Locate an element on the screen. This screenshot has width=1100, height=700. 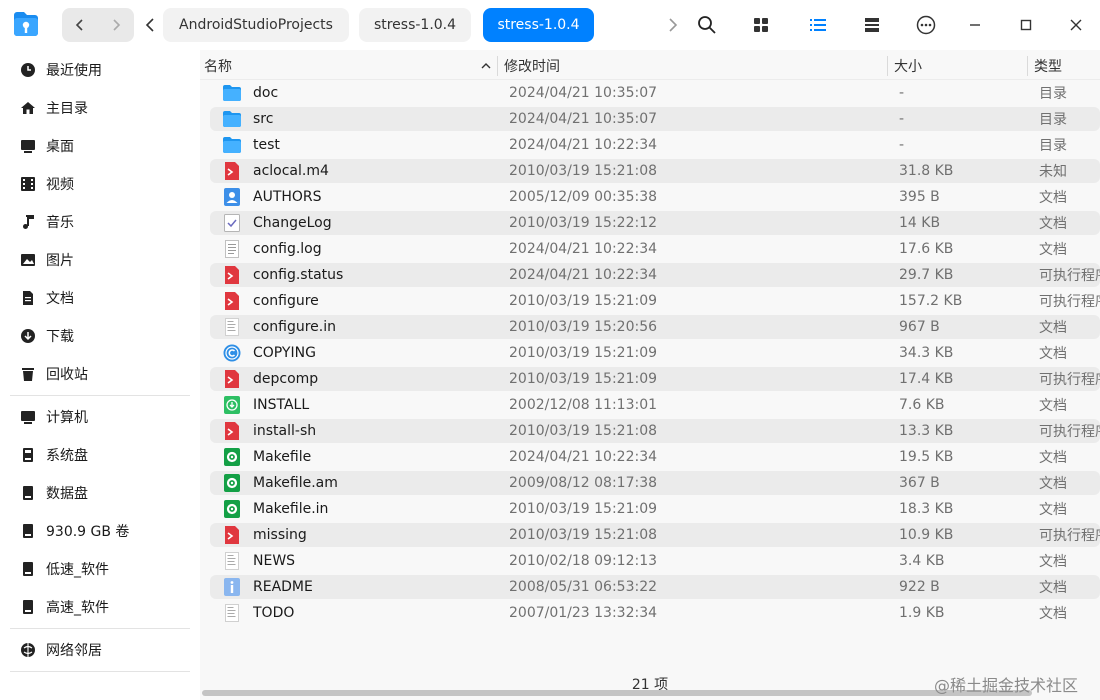
table-row: config.log 2024/04/21 10:22:34 17.6 KB 文档 is located at coordinates (655, 249).